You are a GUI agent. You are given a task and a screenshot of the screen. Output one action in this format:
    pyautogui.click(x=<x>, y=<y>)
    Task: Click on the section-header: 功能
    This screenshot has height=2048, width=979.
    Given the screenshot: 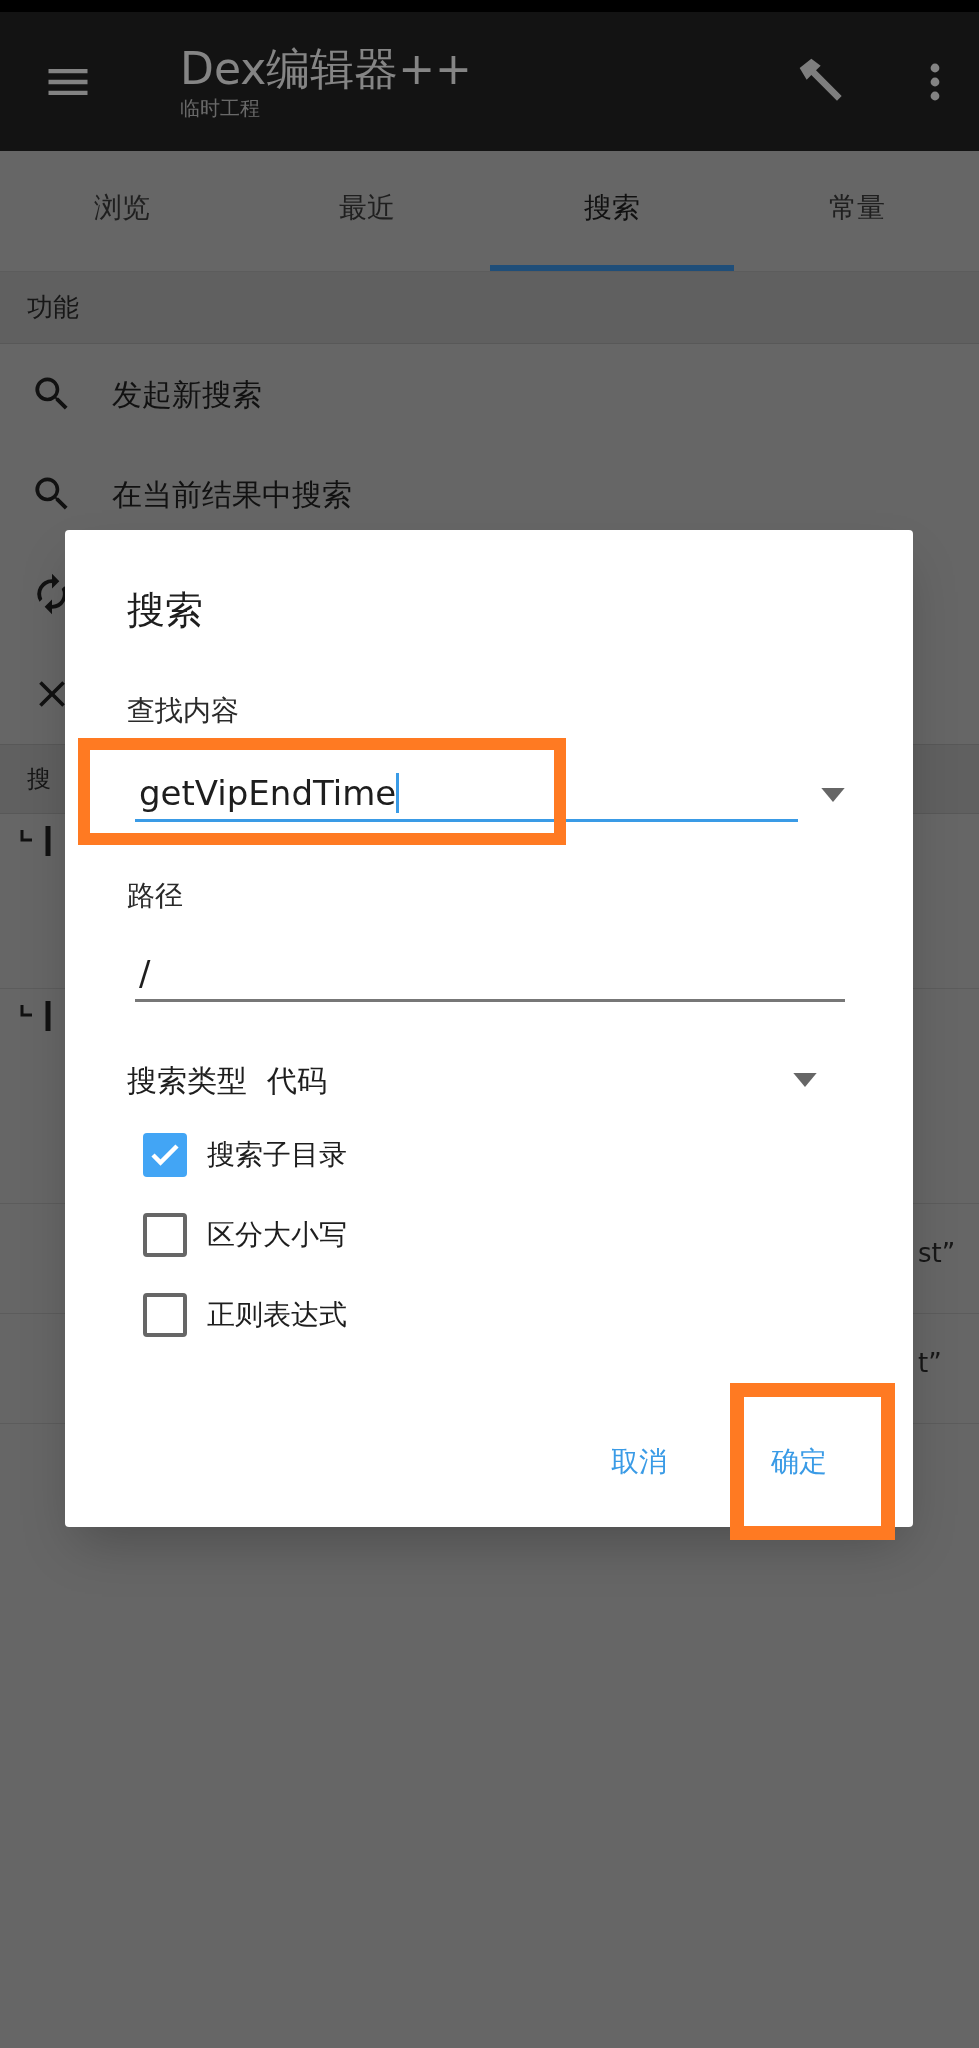 What is the action you would take?
    pyautogui.click(x=53, y=307)
    